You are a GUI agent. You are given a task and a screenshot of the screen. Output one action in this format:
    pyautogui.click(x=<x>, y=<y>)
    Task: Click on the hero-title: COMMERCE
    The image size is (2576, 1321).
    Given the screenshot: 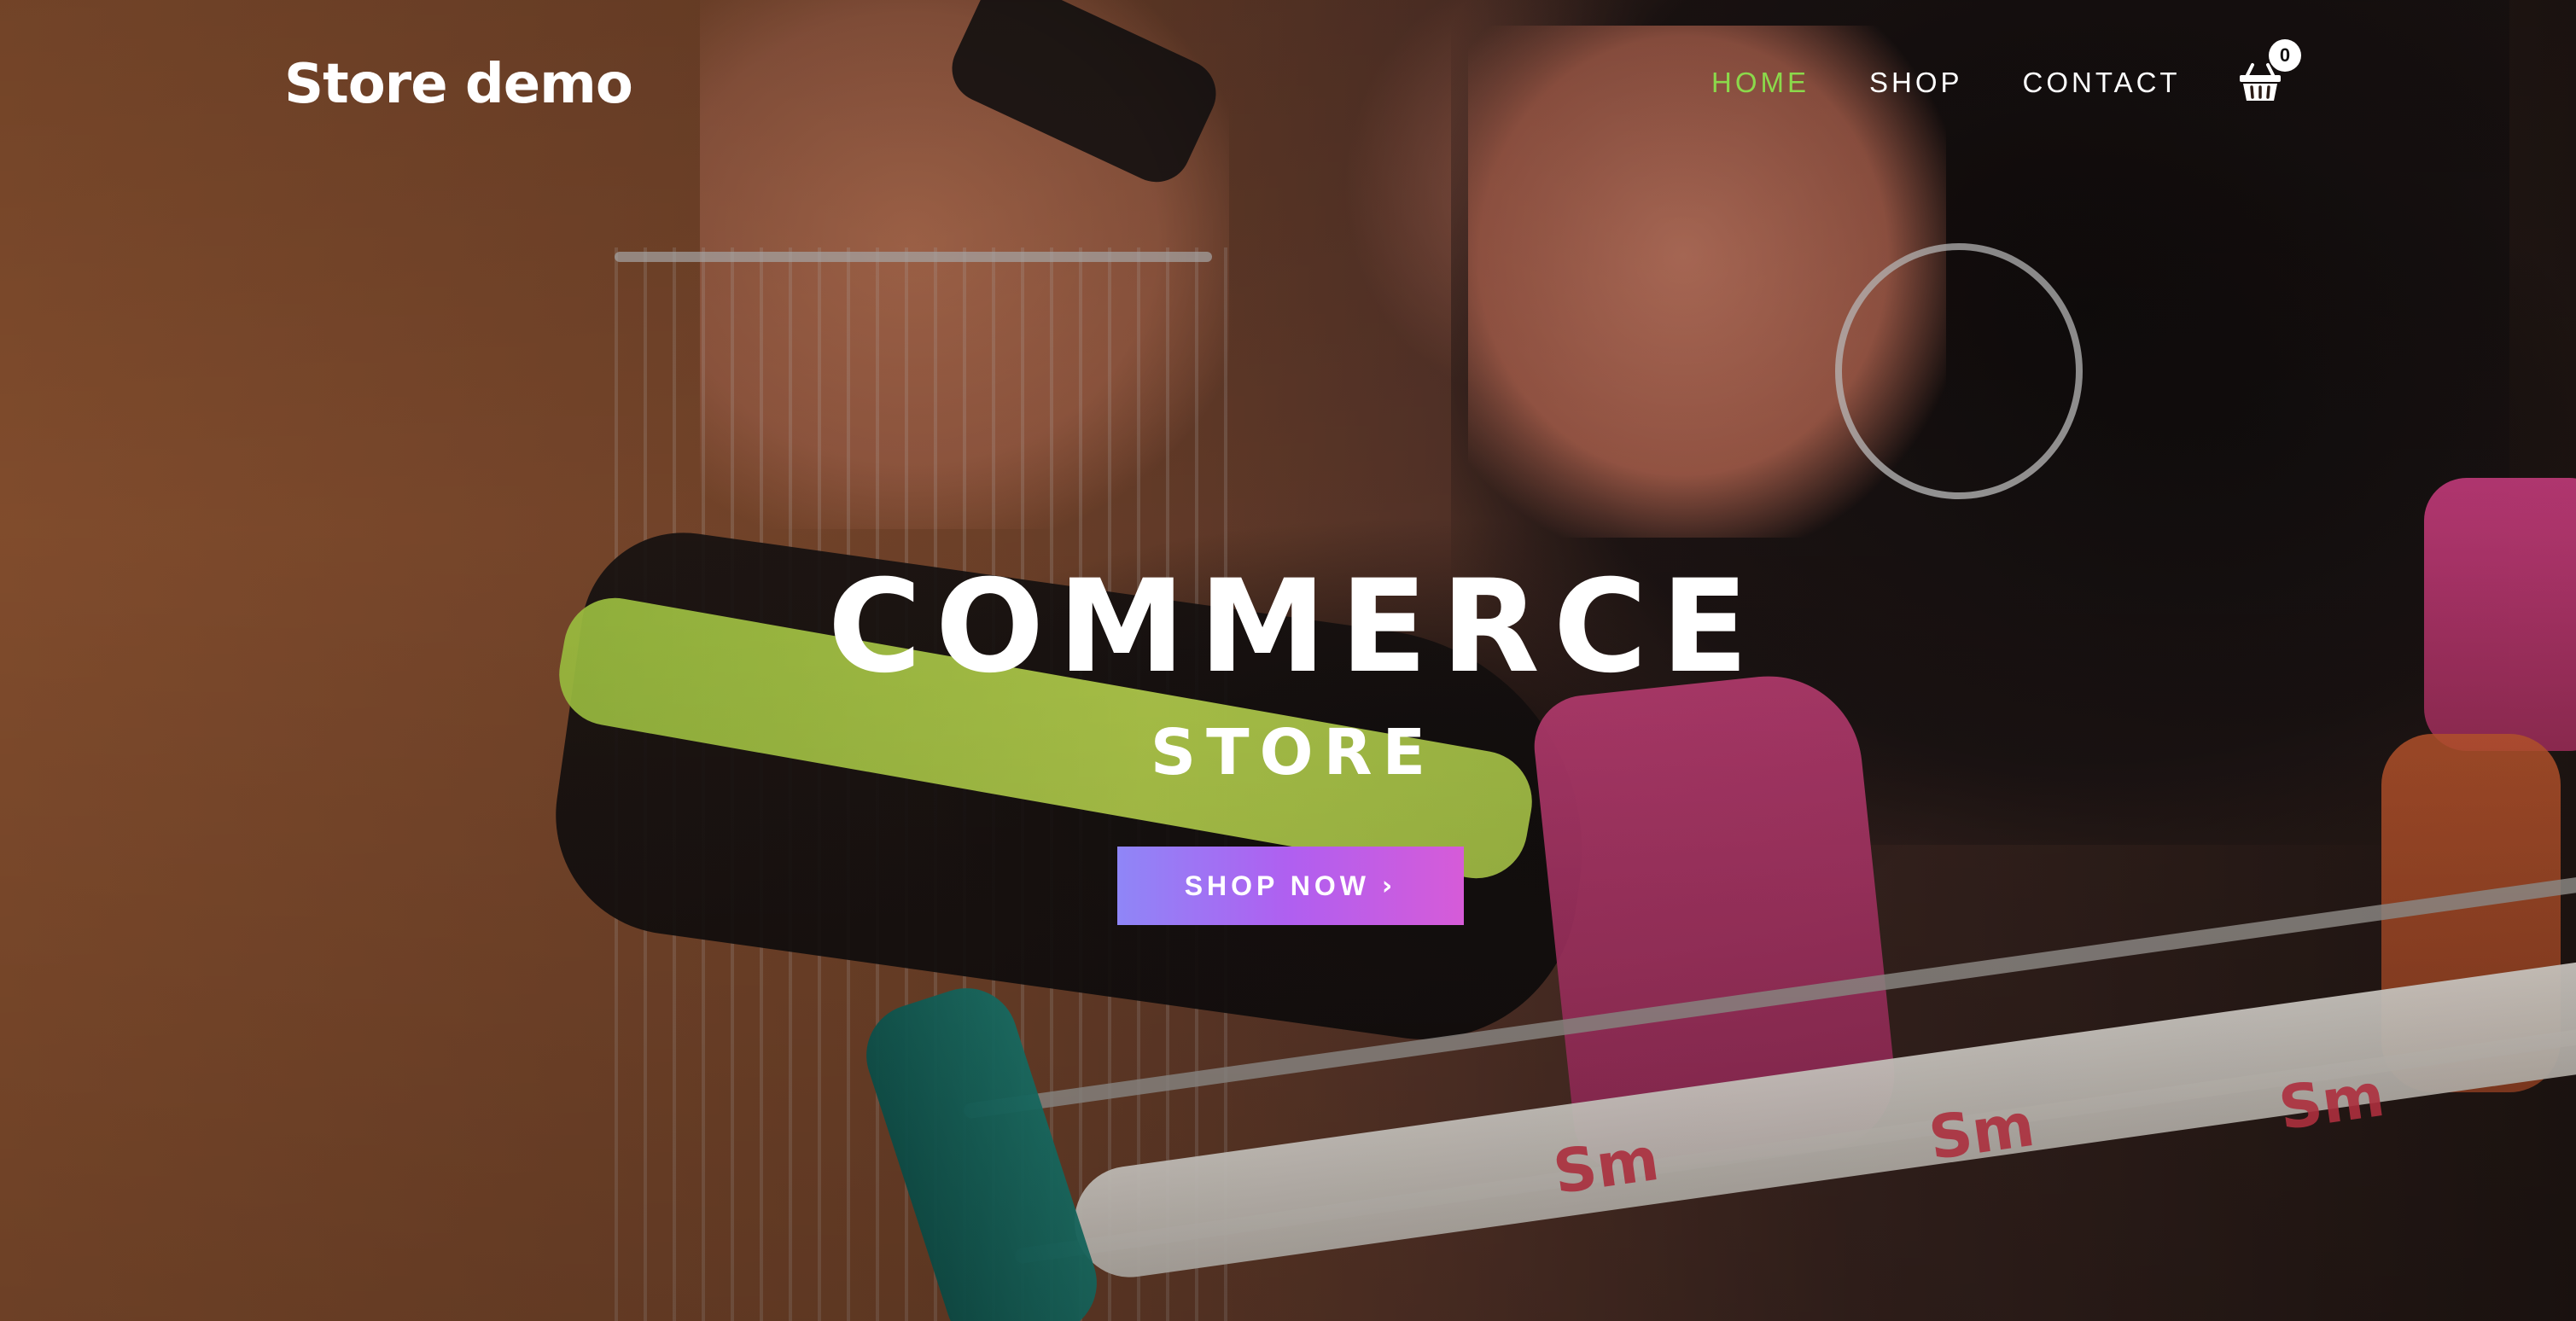 What is the action you would take?
    pyautogui.click(x=1295, y=627)
    